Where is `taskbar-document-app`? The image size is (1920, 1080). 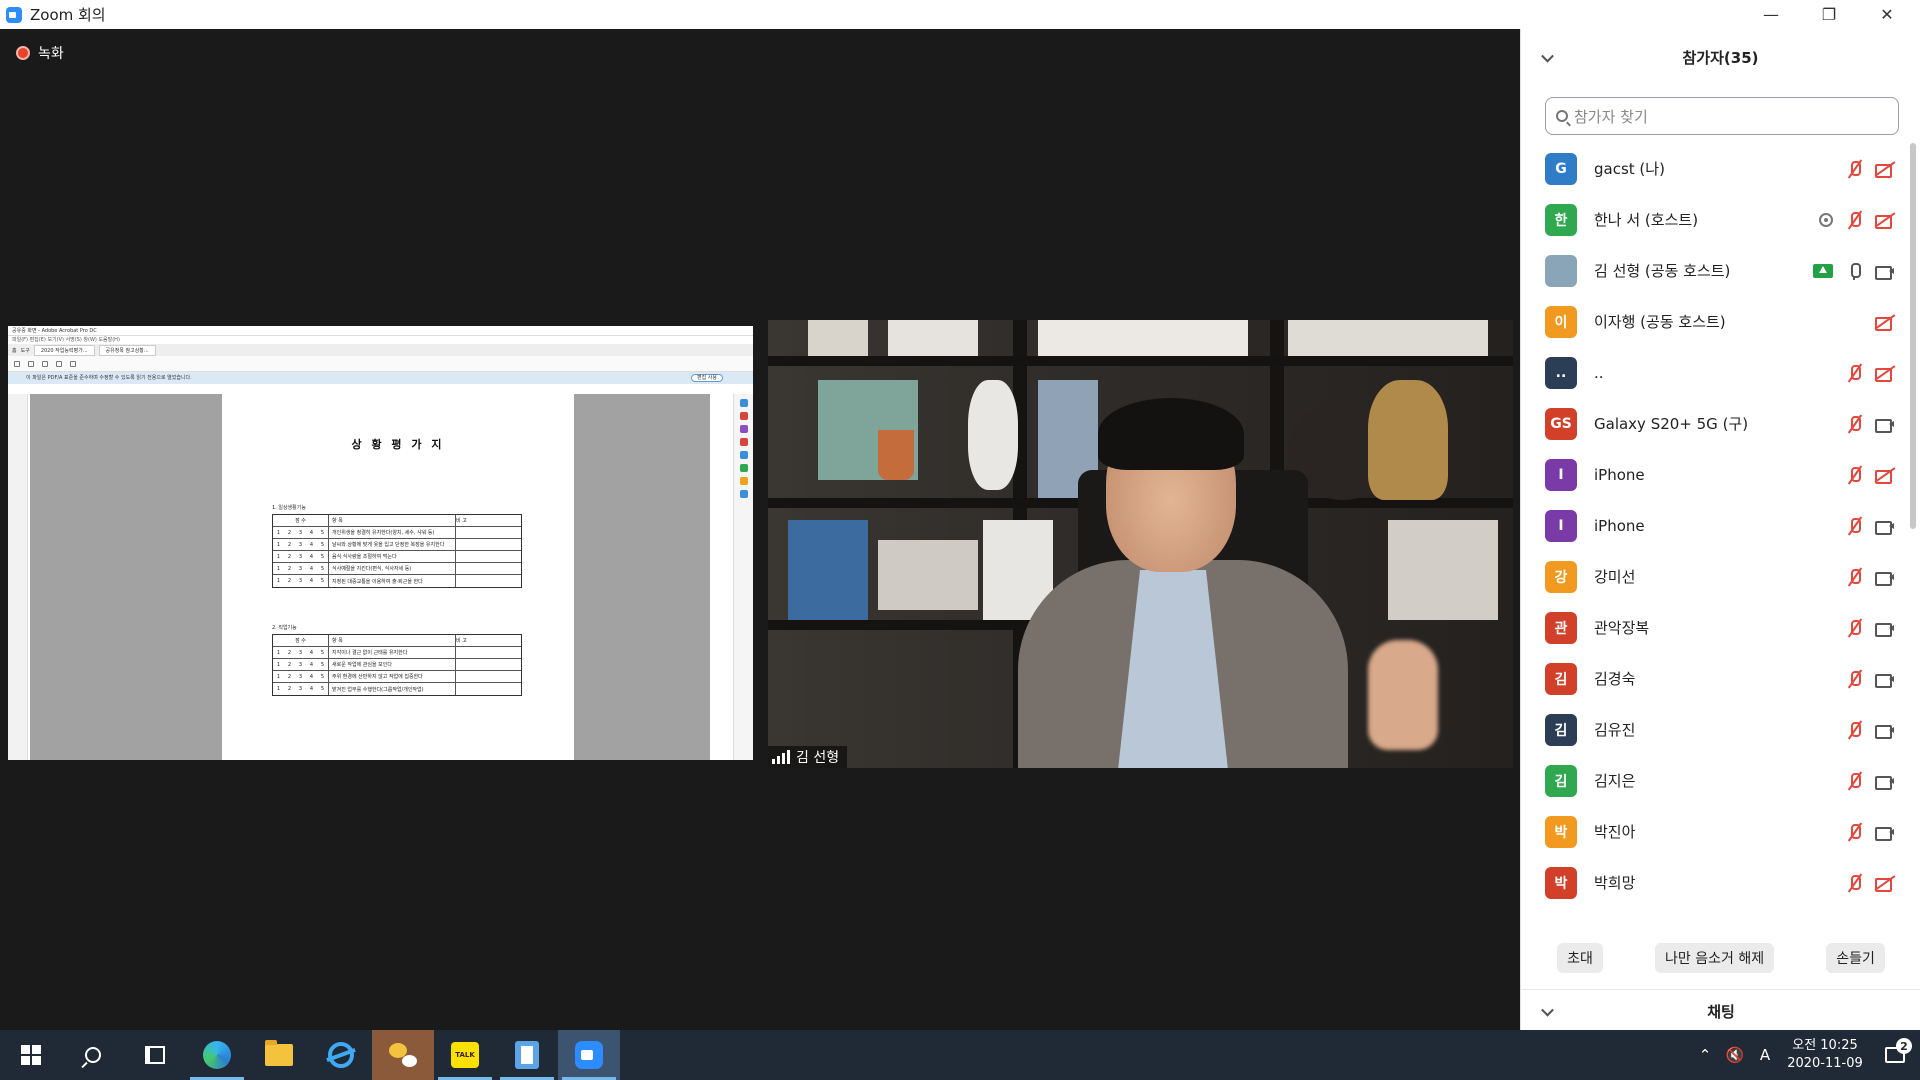
taskbar-document-app is located at coordinates (527, 1055).